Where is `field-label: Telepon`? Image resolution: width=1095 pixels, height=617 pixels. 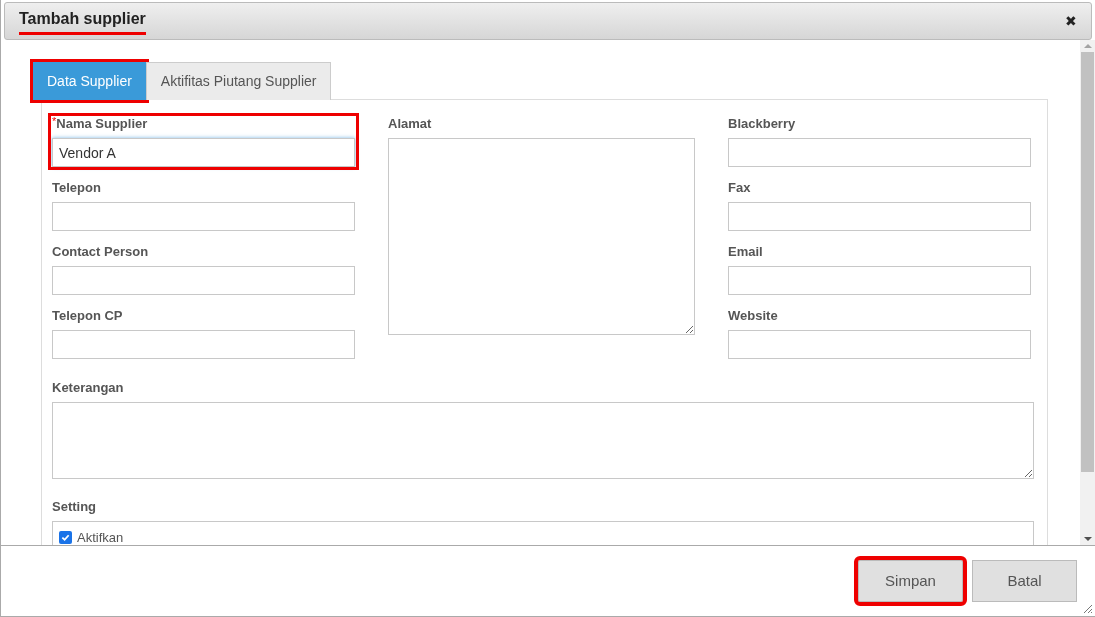
field-label: Telepon is located at coordinates (76, 188).